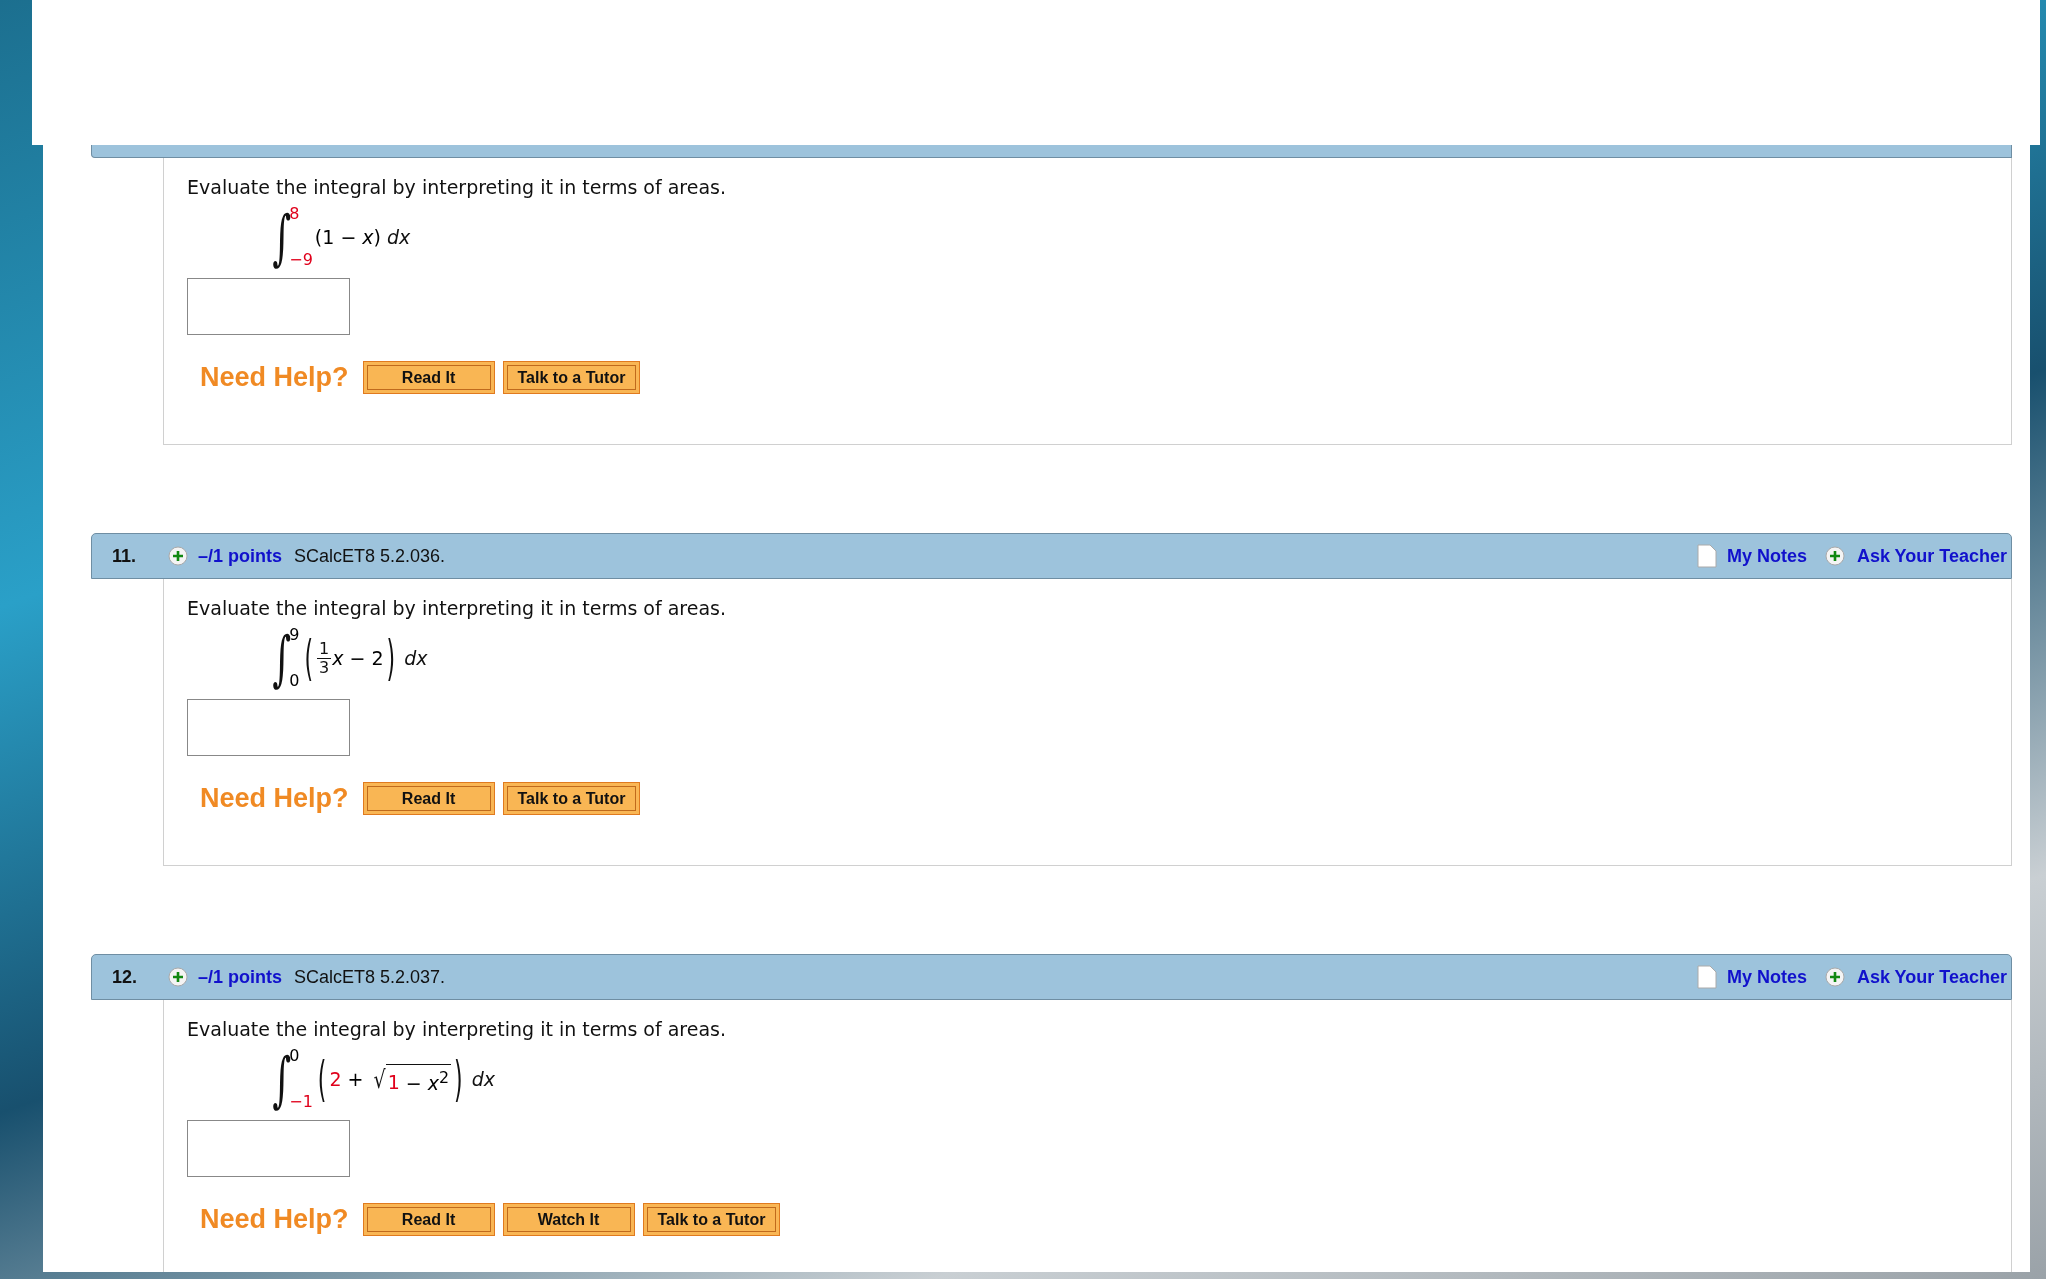 This screenshot has width=2046, height=1279. I want to click on problem-code: SCalcET8 5.2.037., so click(370, 977).